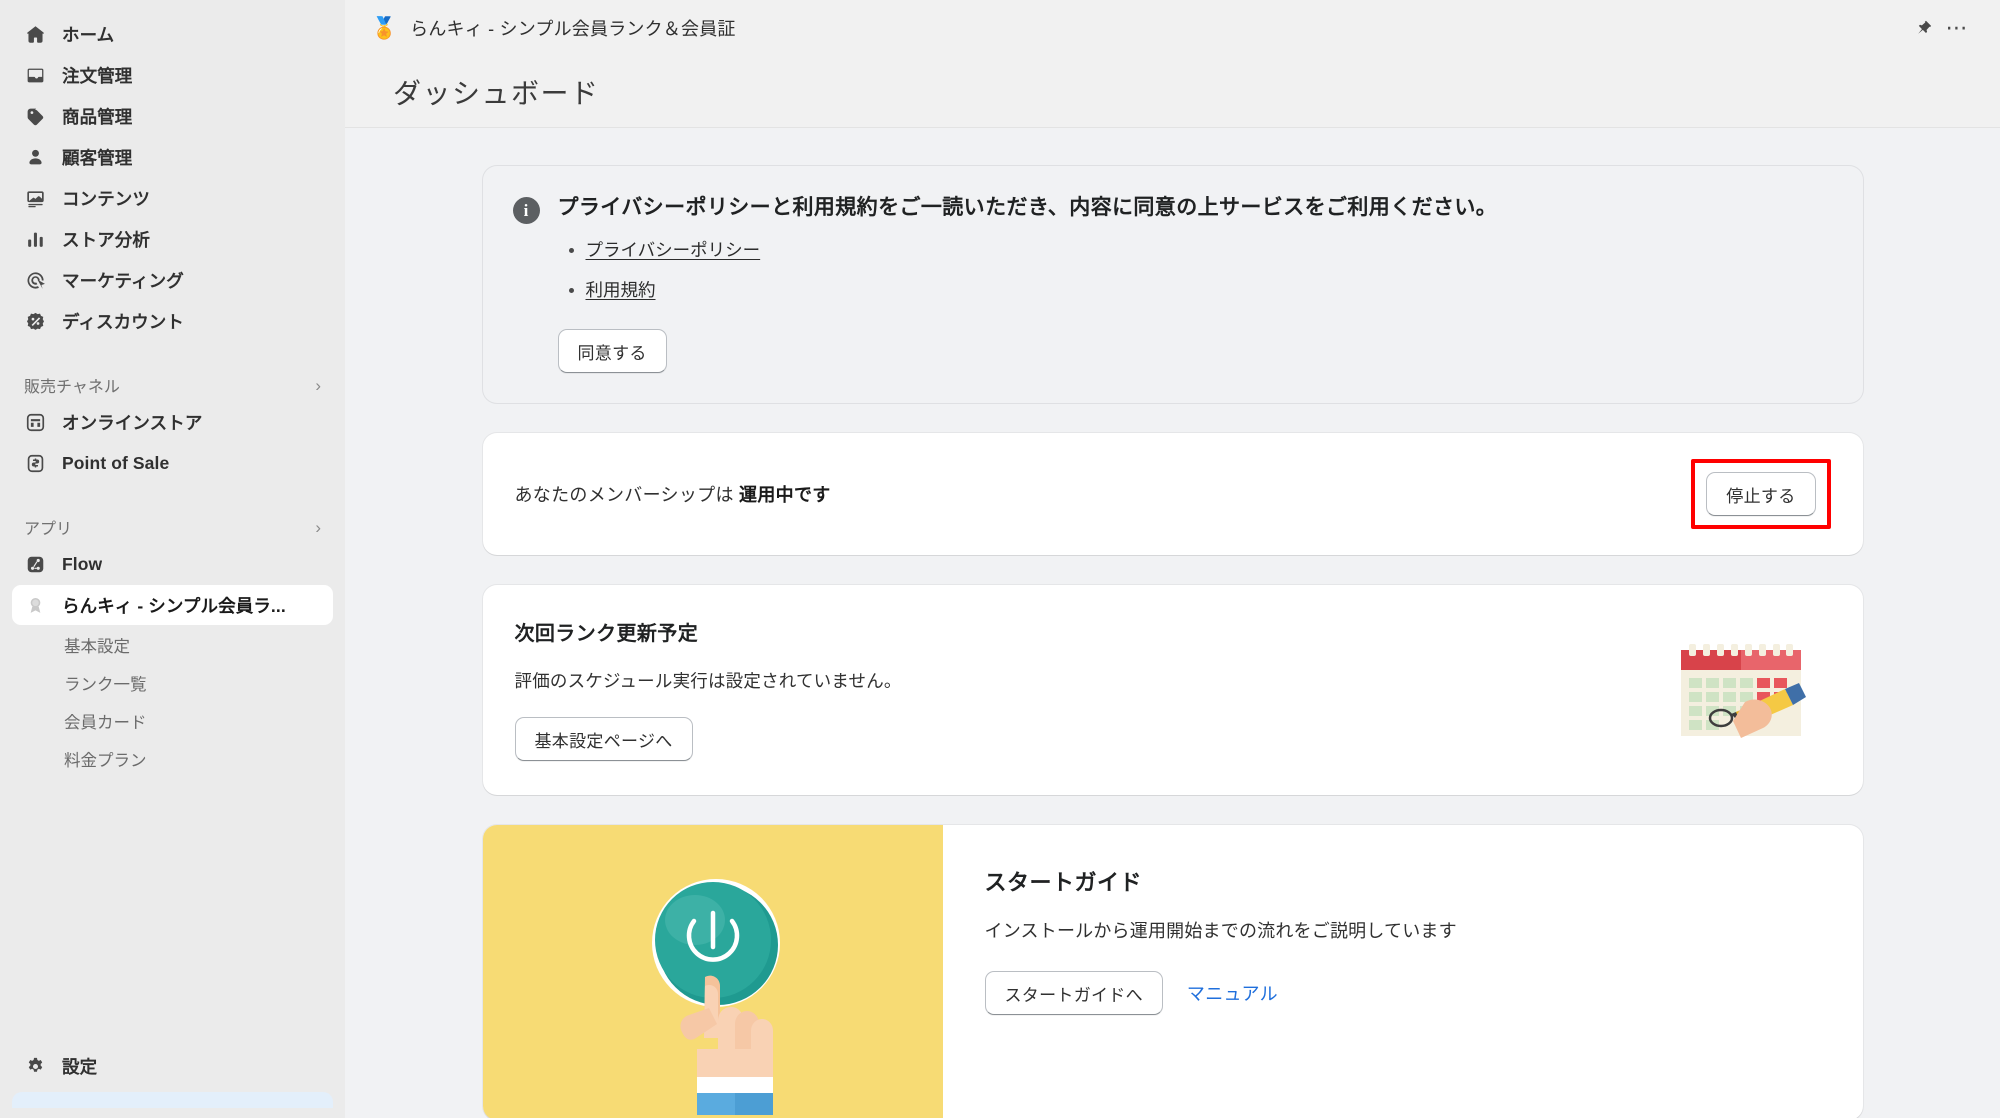 The height and width of the screenshot is (1118, 2000). I want to click on power-button-hand-illustration, so click(712, 971).